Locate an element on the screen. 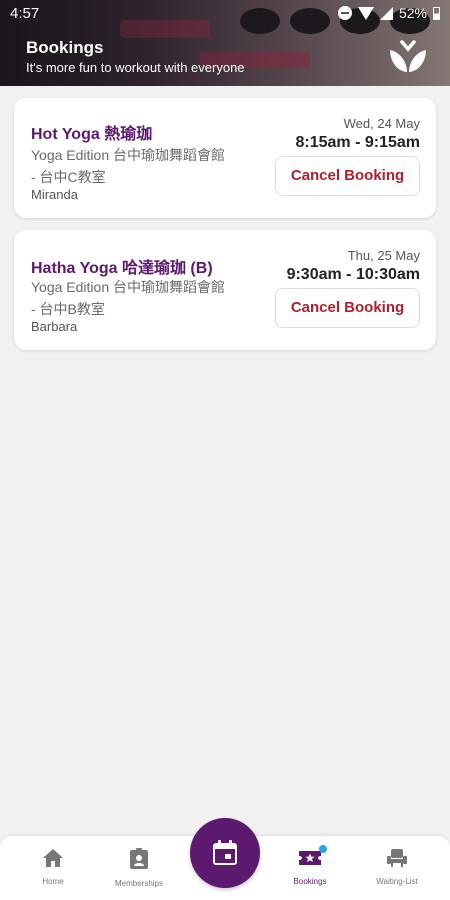  nav-waiting-list: Waiting-List is located at coordinates (397, 867).